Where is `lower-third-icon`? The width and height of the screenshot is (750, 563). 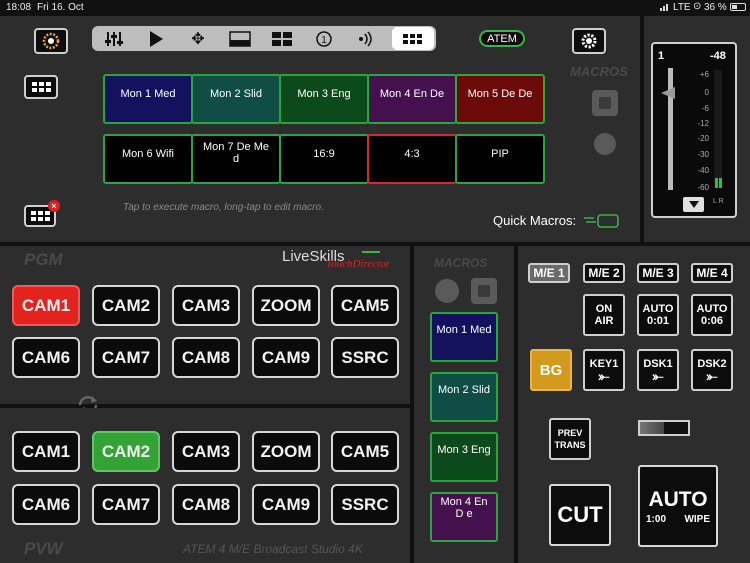
lower-third-icon is located at coordinates (240, 38).